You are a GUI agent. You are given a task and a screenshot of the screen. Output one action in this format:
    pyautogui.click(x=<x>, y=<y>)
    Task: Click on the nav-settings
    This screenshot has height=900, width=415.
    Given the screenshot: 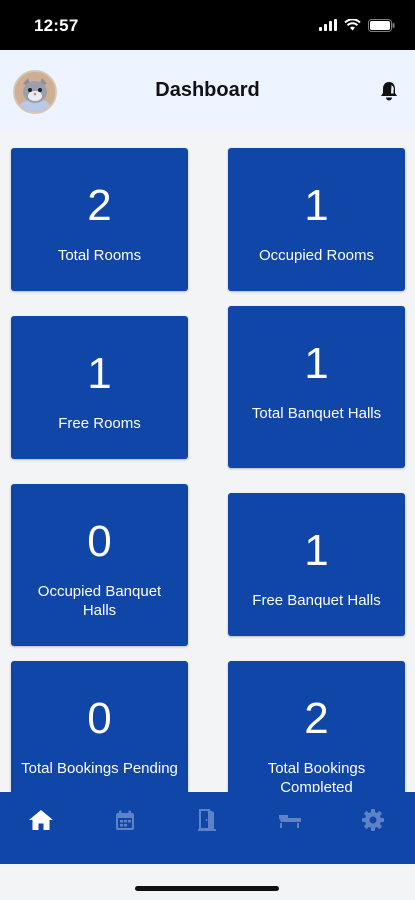 What is the action you would take?
    pyautogui.click(x=373, y=820)
    